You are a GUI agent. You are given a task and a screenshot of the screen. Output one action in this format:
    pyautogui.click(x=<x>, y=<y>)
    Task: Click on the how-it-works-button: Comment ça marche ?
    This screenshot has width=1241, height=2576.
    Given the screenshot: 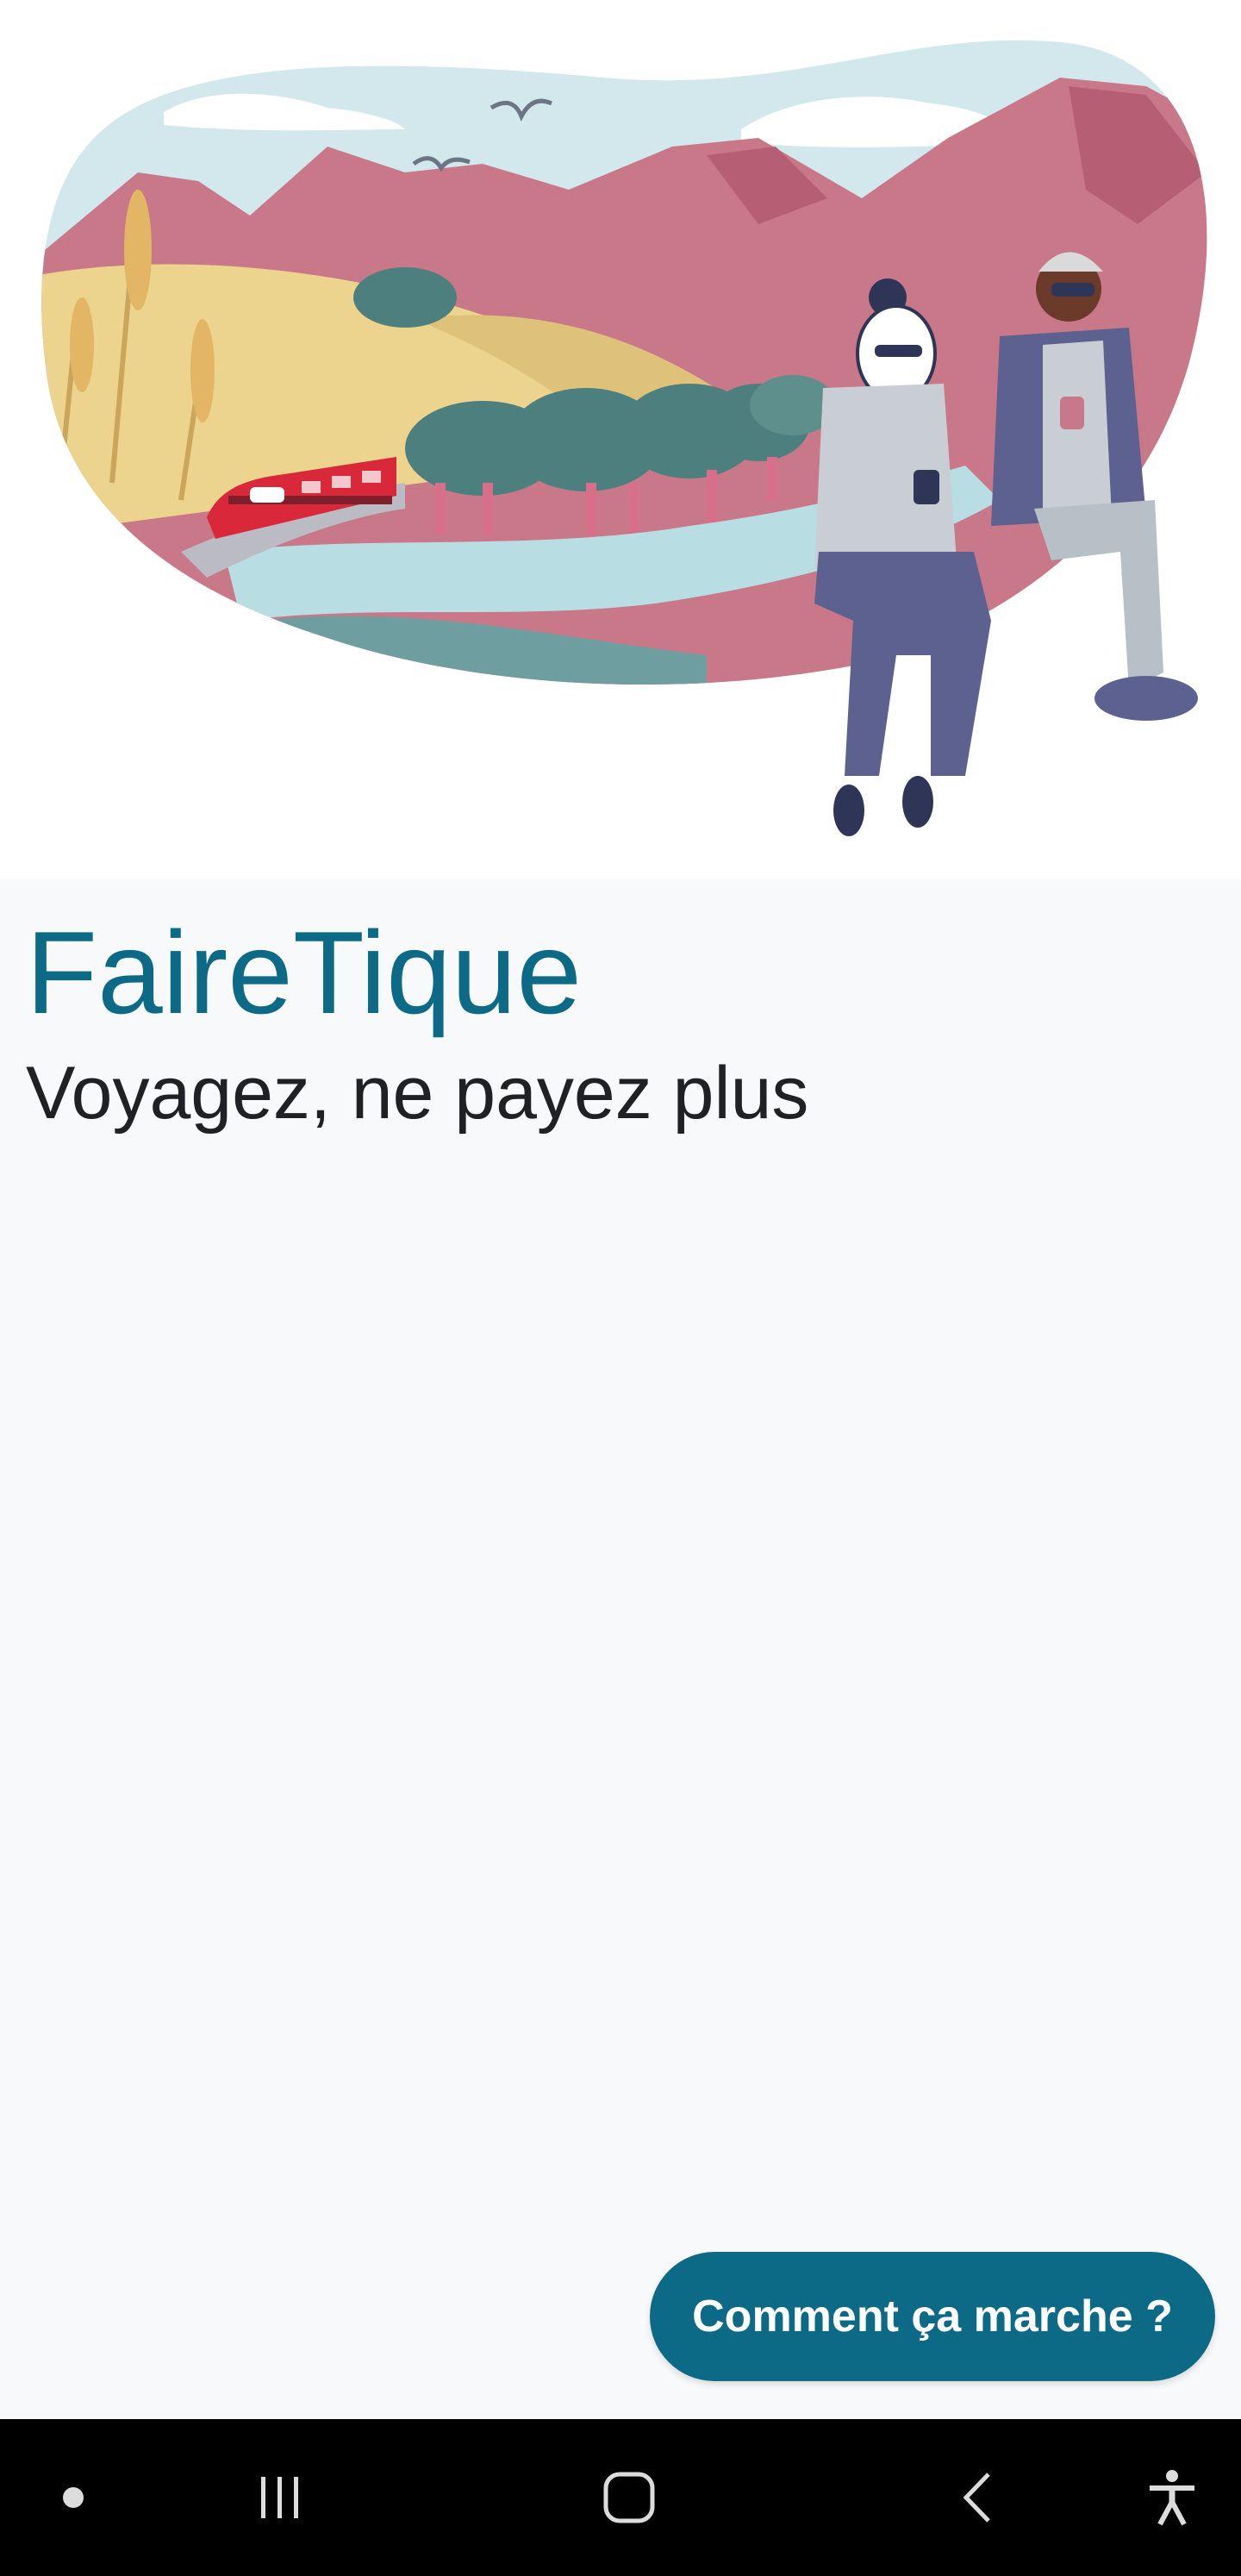 What is the action you would take?
    pyautogui.click(x=932, y=2317)
    